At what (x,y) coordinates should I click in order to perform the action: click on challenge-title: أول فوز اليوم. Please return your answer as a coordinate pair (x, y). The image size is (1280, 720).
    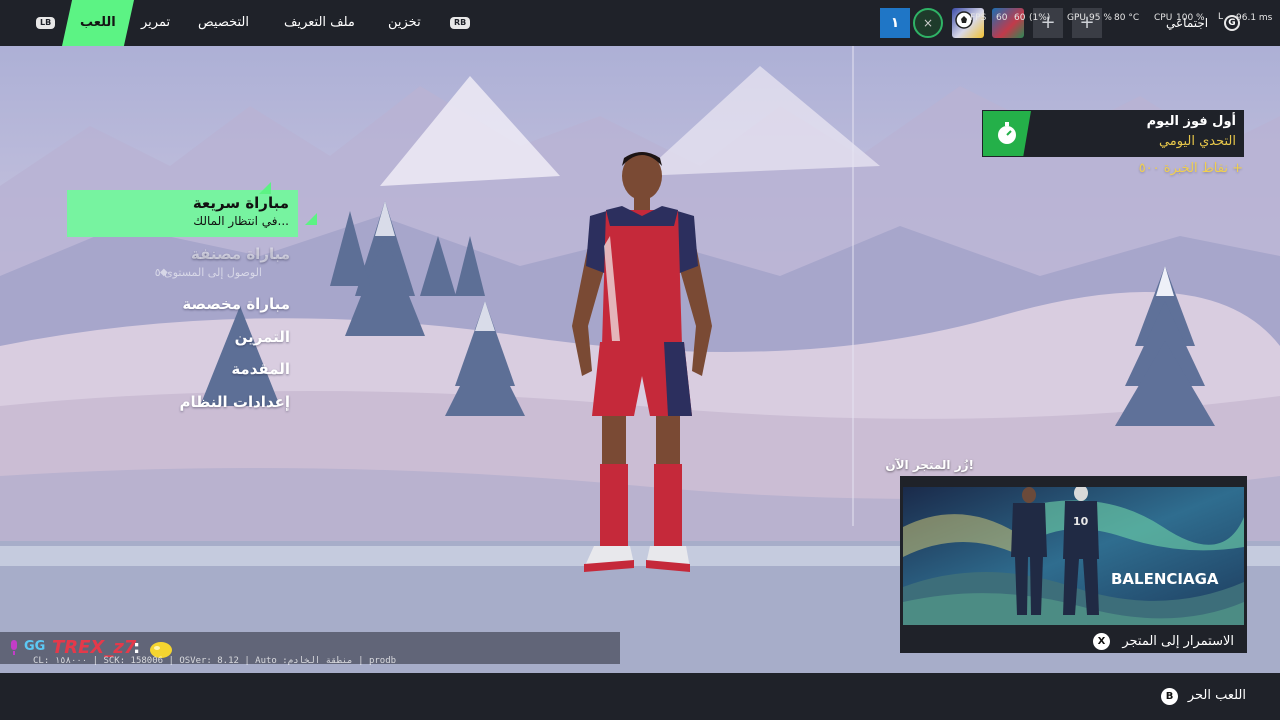
    Looking at the image, I should click on (1191, 121).